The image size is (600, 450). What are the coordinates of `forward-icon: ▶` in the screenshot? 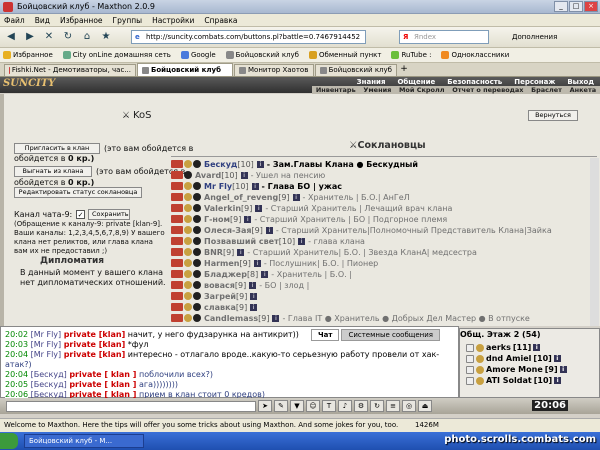 It's located at (30, 37).